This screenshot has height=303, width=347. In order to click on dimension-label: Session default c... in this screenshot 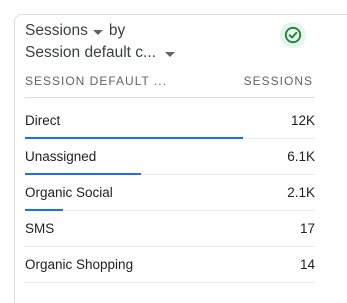, I will do `click(90, 52)`.